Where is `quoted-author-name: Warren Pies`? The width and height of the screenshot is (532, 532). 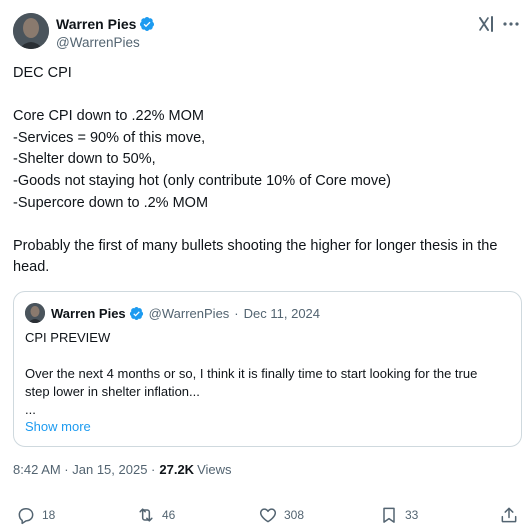
quoted-author-name: Warren Pies is located at coordinates (88, 313).